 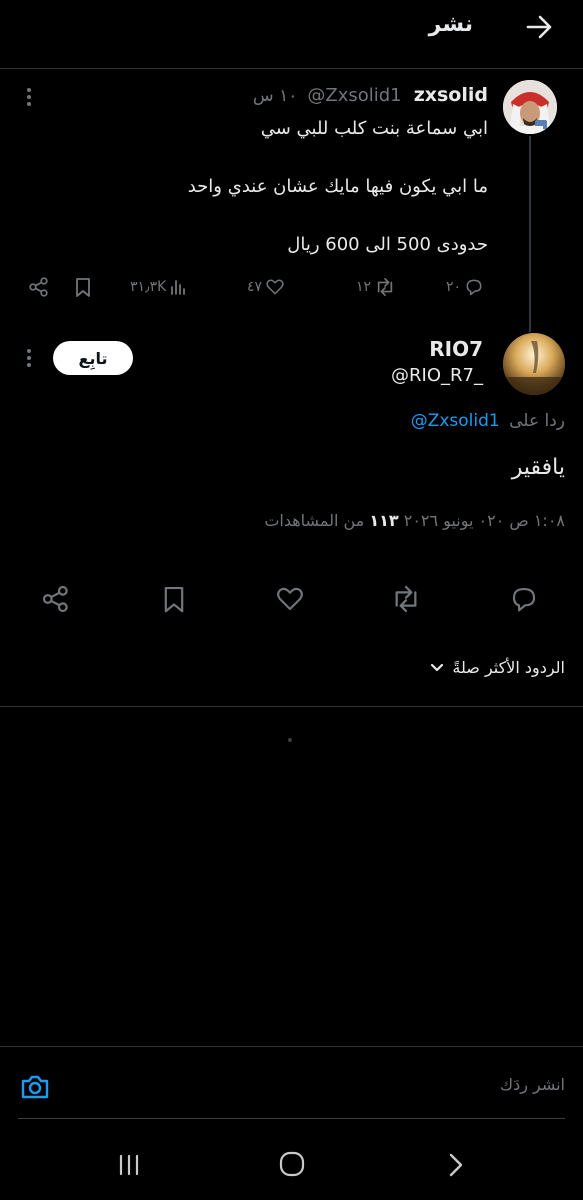 I want to click on home-icon, so click(x=292, y=1164).